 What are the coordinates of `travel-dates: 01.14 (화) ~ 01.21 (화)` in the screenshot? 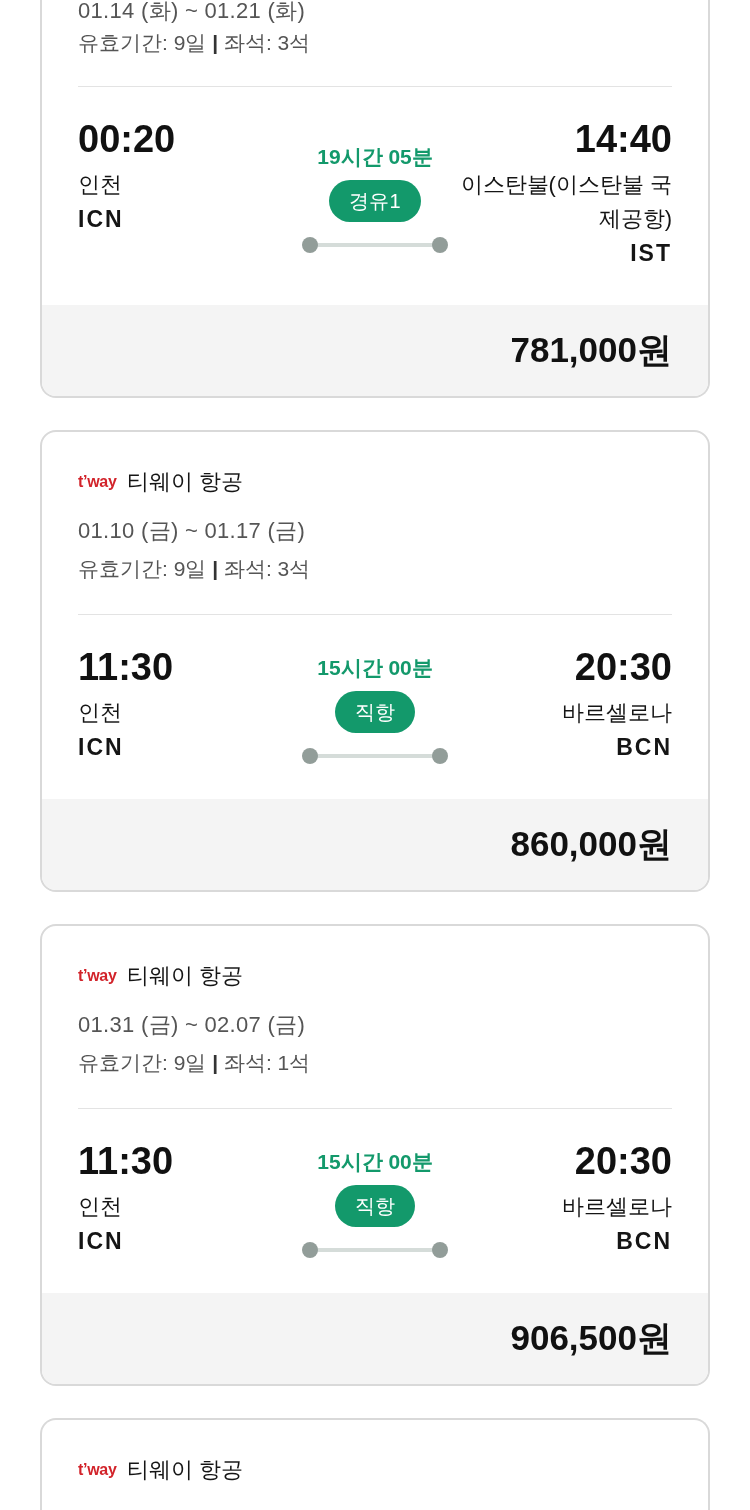 It's located at (192, 11).